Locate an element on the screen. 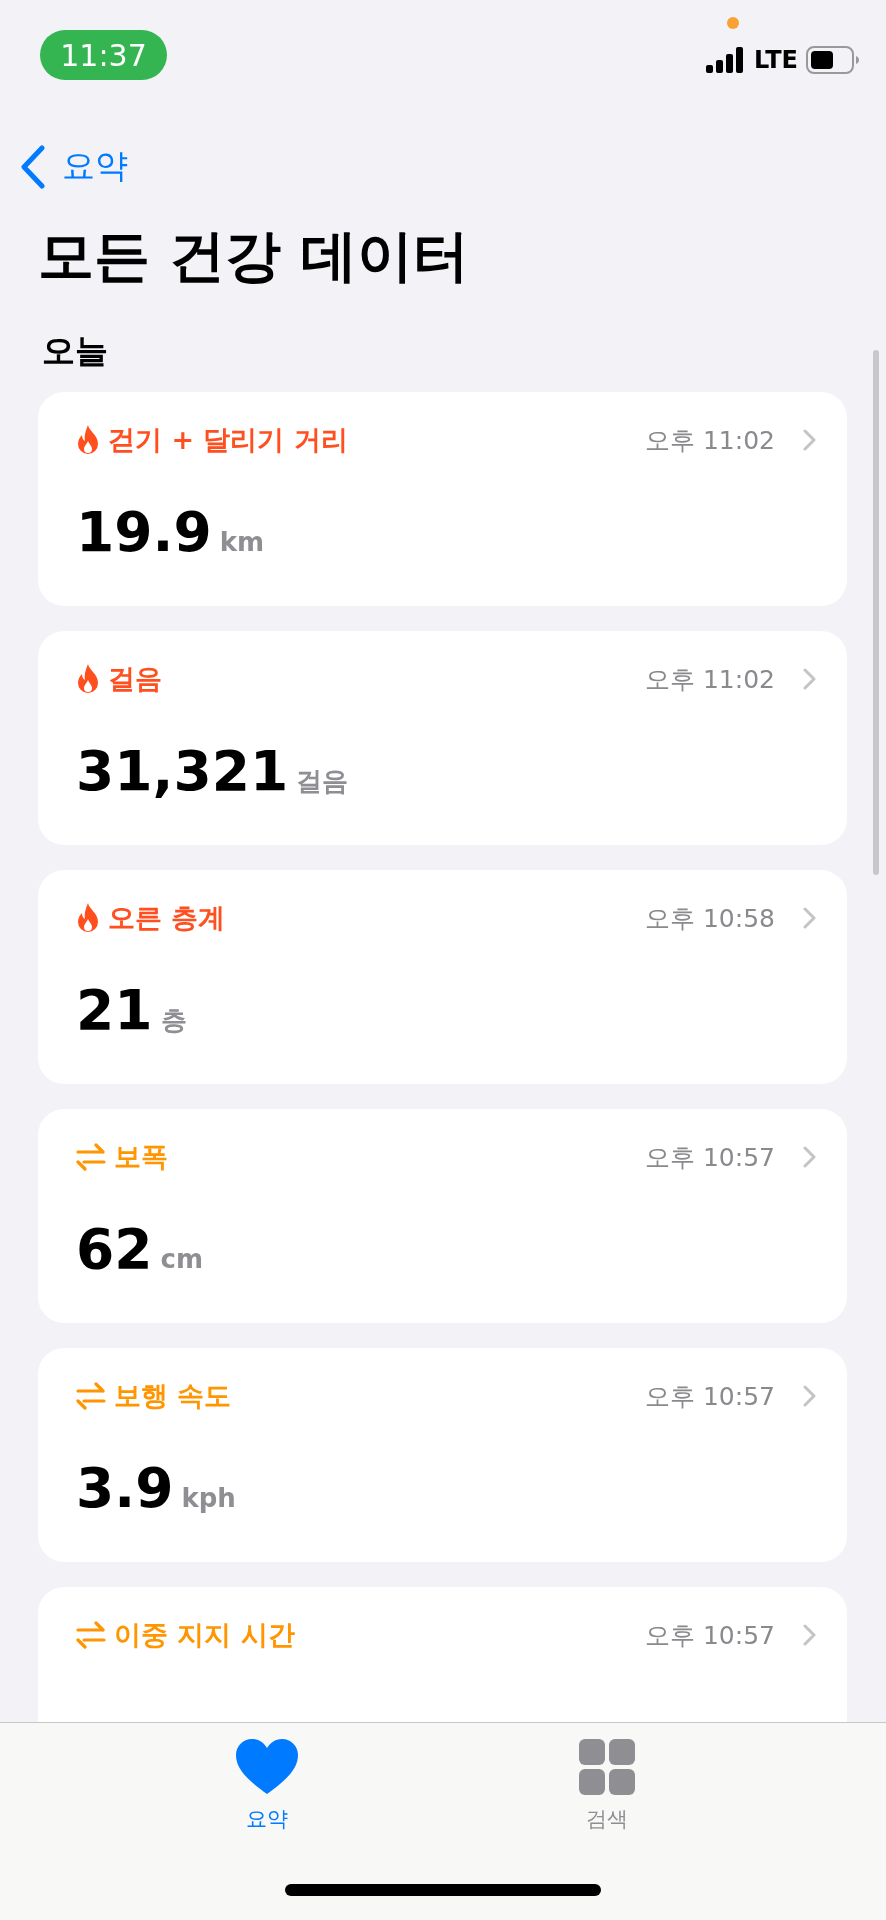 The height and width of the screenshot is (1920, 886). health-data-card: 걷기 + 달리기 거리 오후 11:02 19.9 km is located at coordinates (442, 499).